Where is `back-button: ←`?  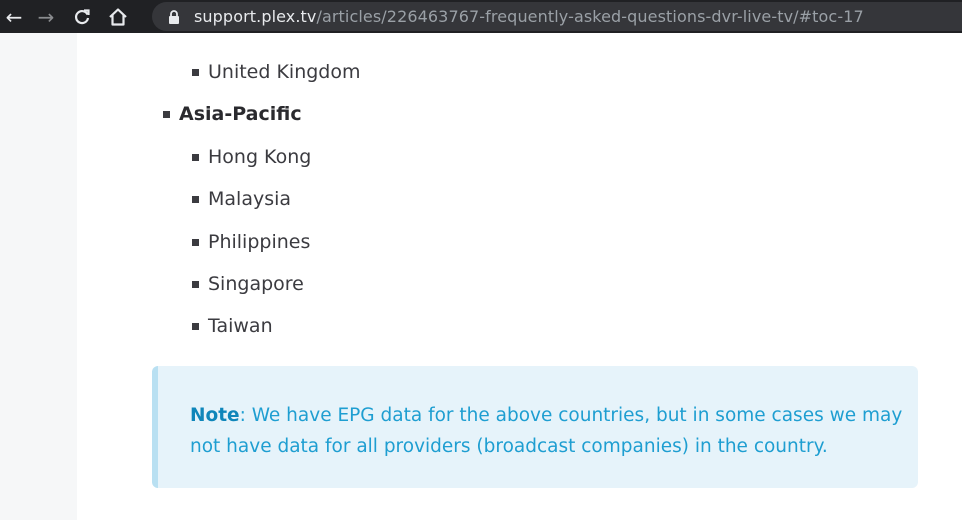
back-button: ← is located at coordinates (14, 16).